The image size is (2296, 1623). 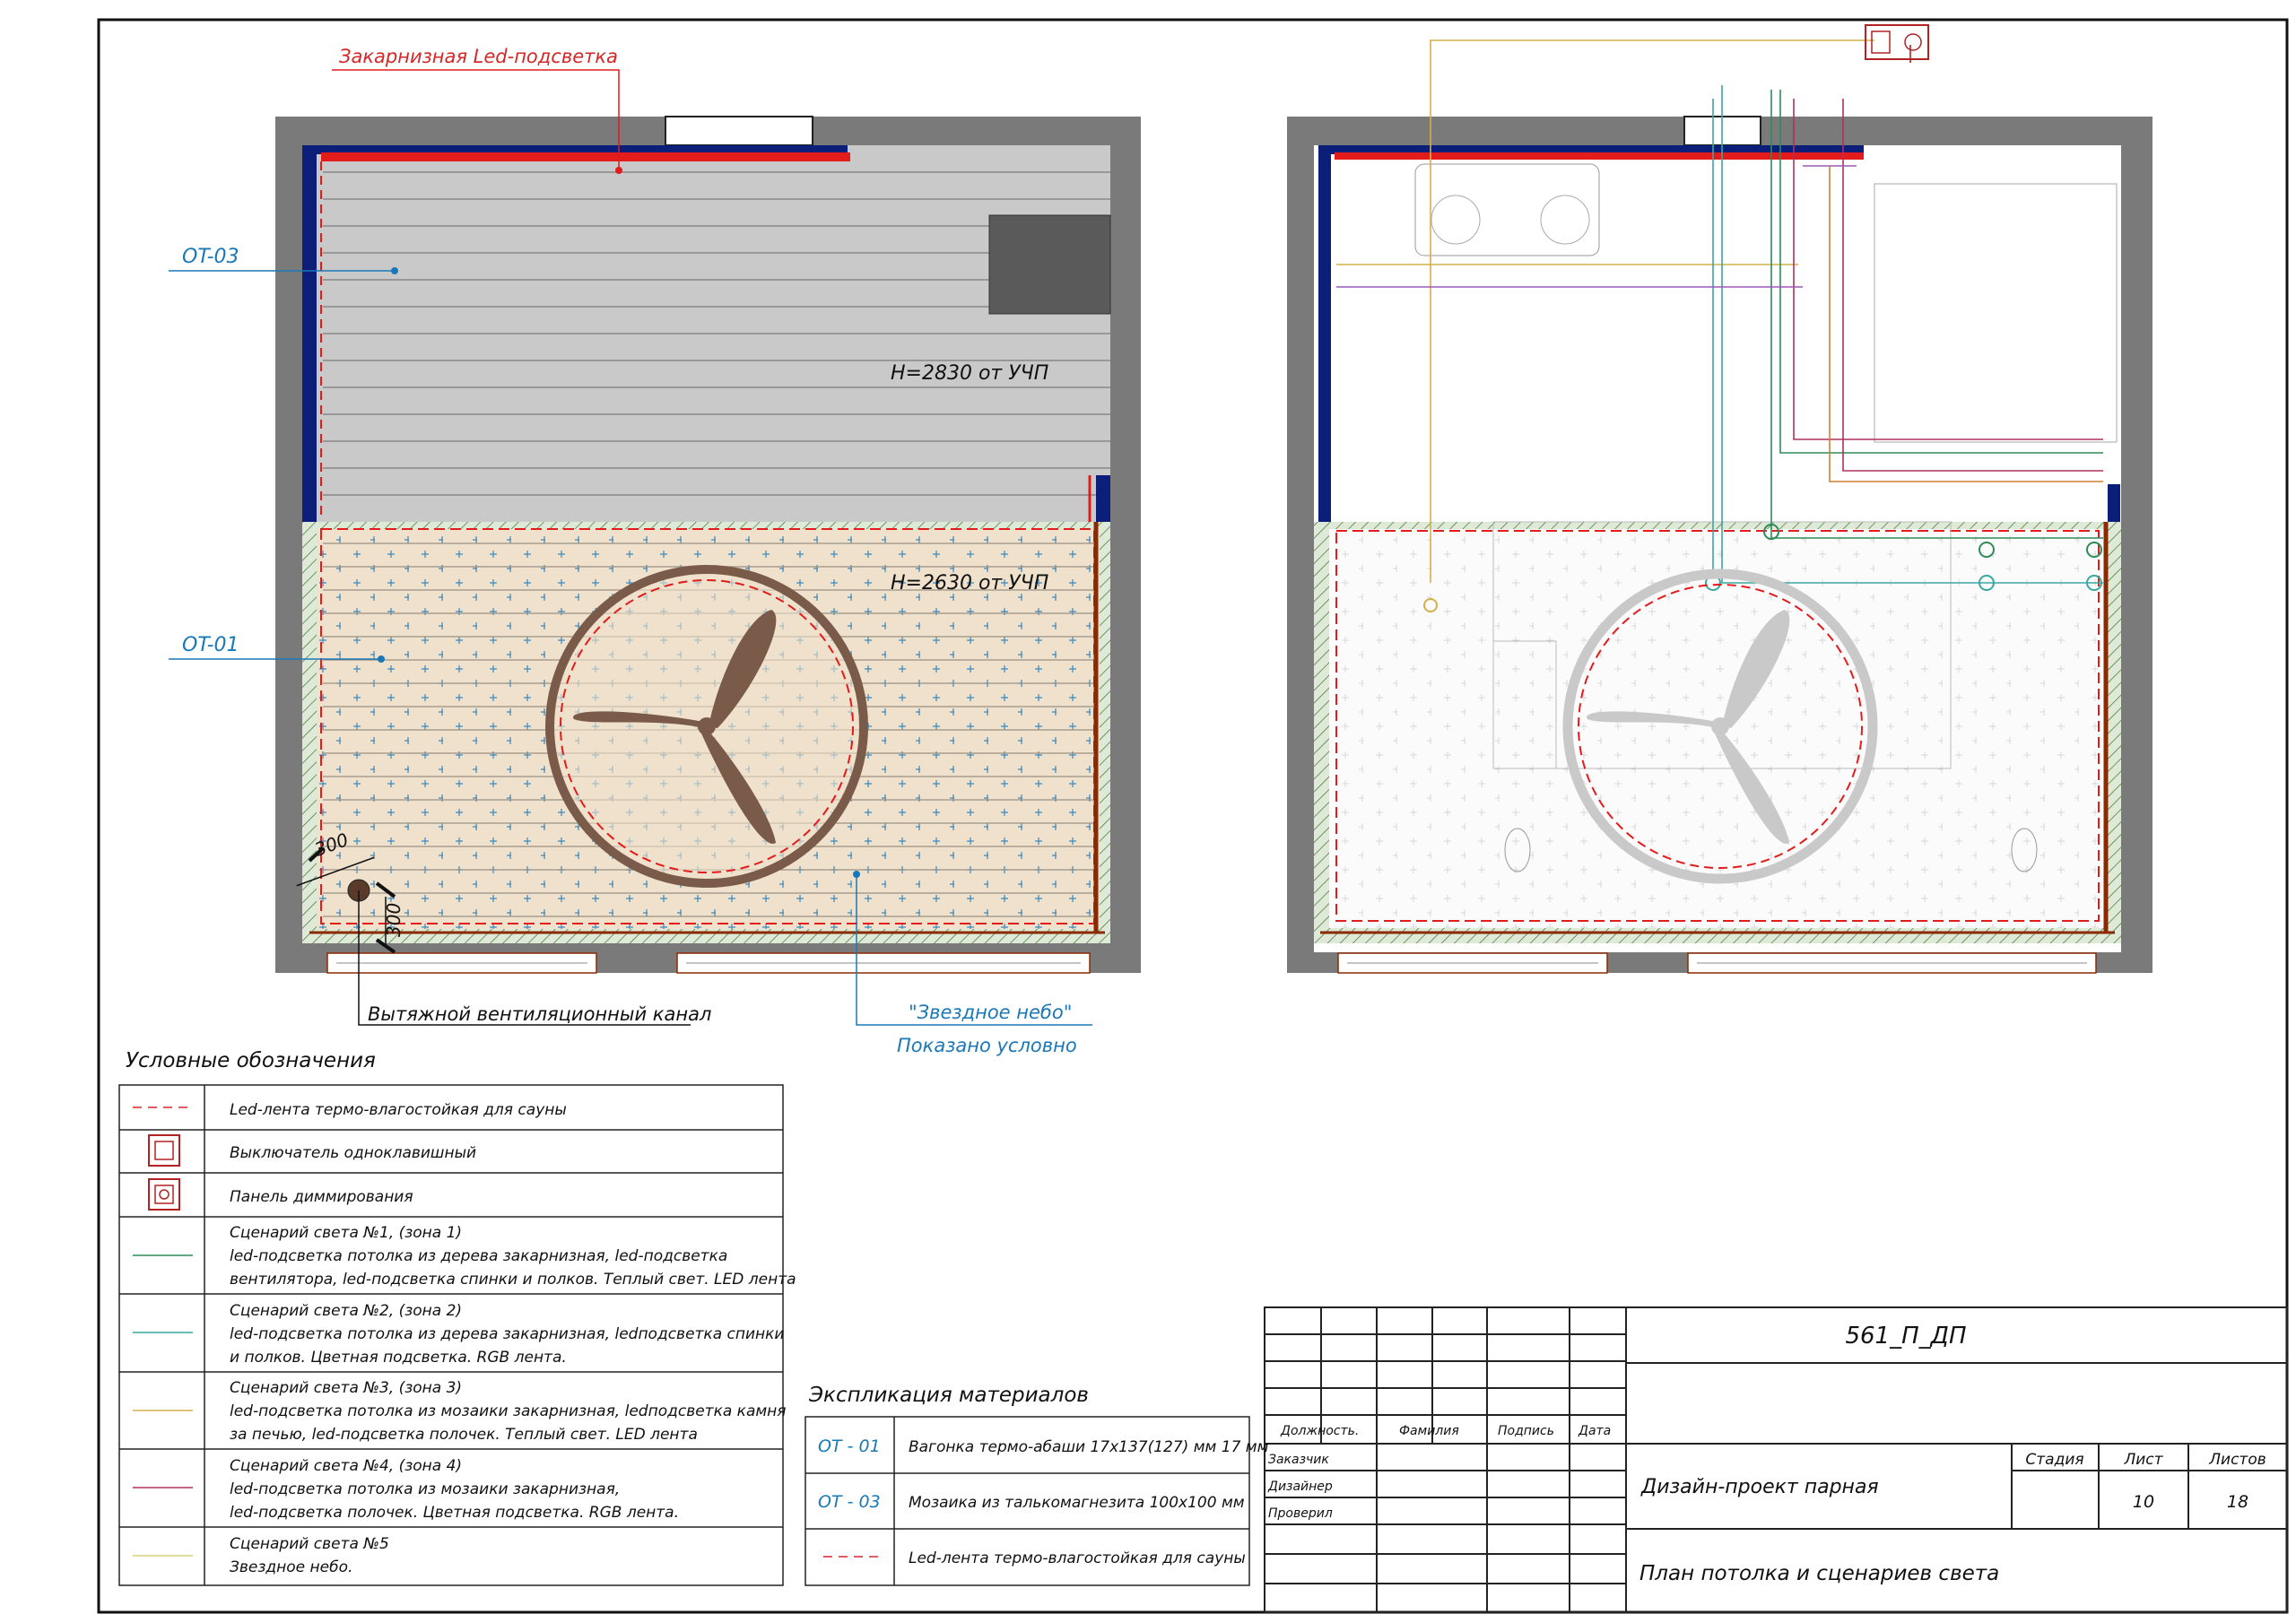 I want to click on stamp-col-date: Дата, so click(x=1594, y=1431).